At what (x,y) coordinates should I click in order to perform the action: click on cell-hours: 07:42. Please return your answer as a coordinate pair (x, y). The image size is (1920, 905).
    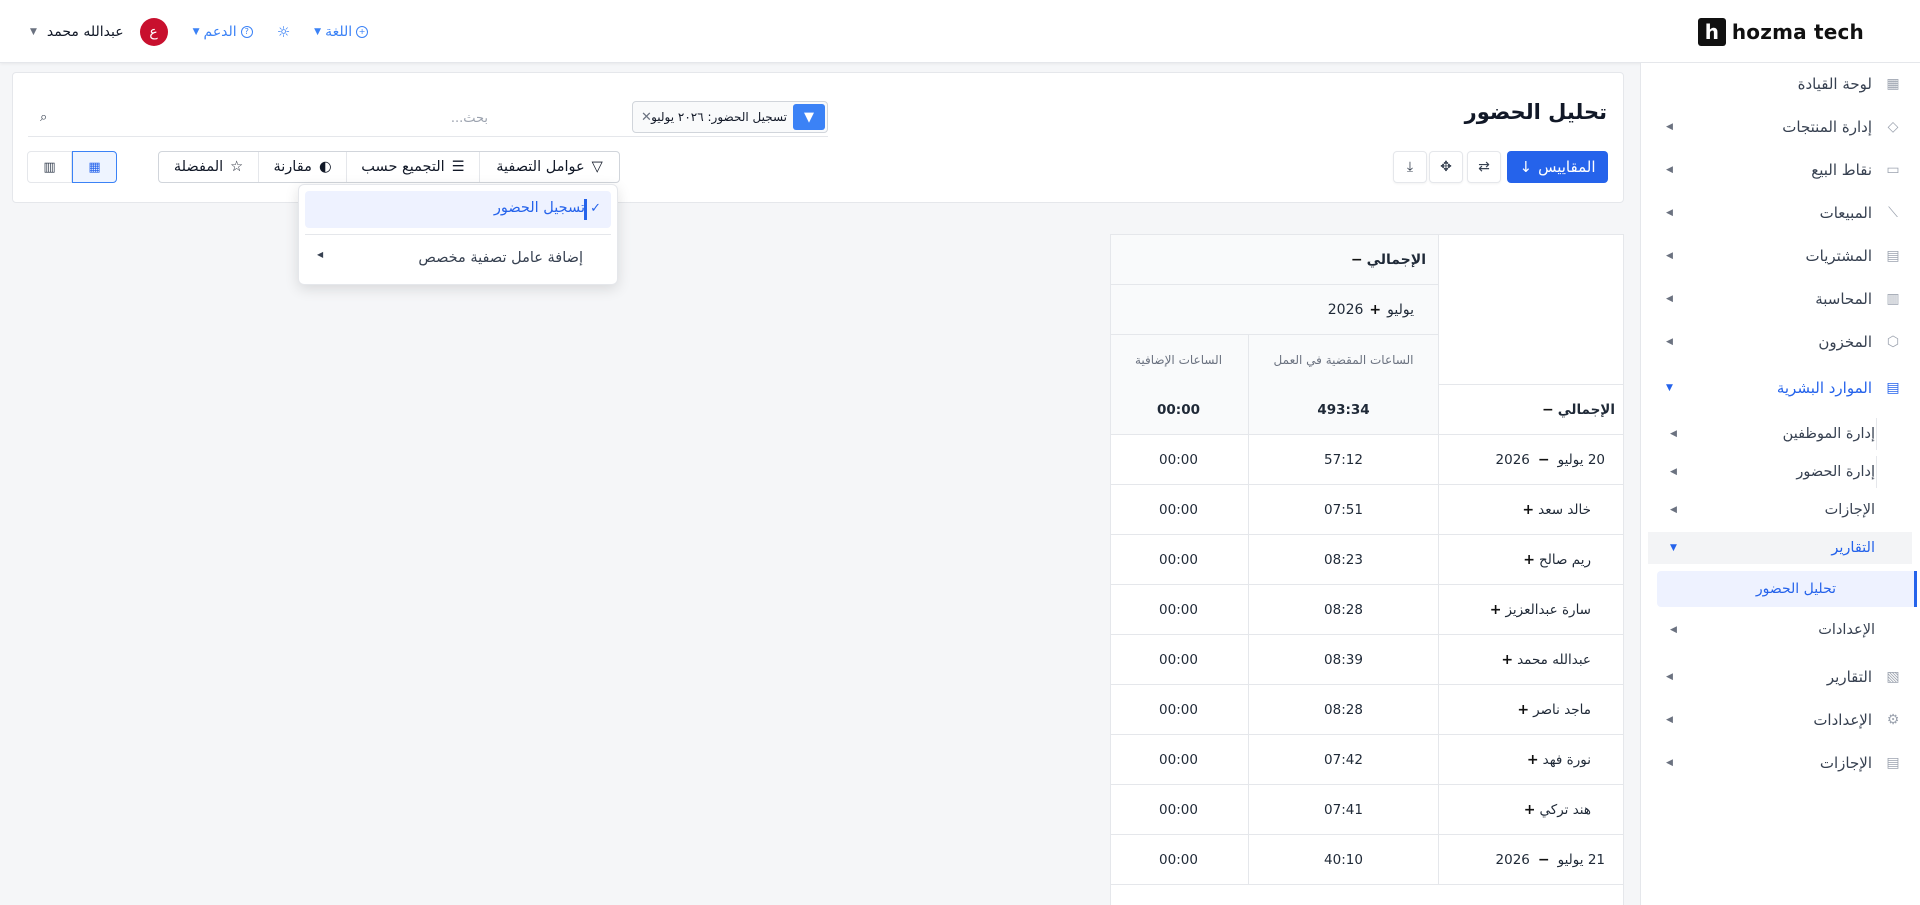
    Looking at the image, I should click on (1343, 759).